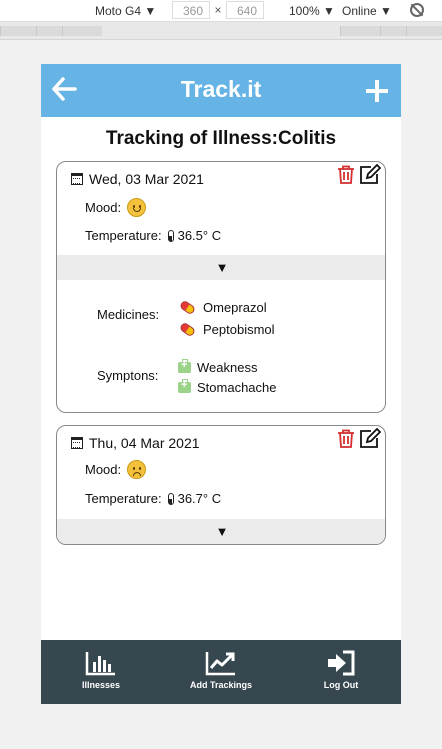 The height and width of the screenshot is (749, 442). What do you see at coordinates (220, 664) in the screenshot?
I see `line-chart-icon` at bounding box center [220, 664].